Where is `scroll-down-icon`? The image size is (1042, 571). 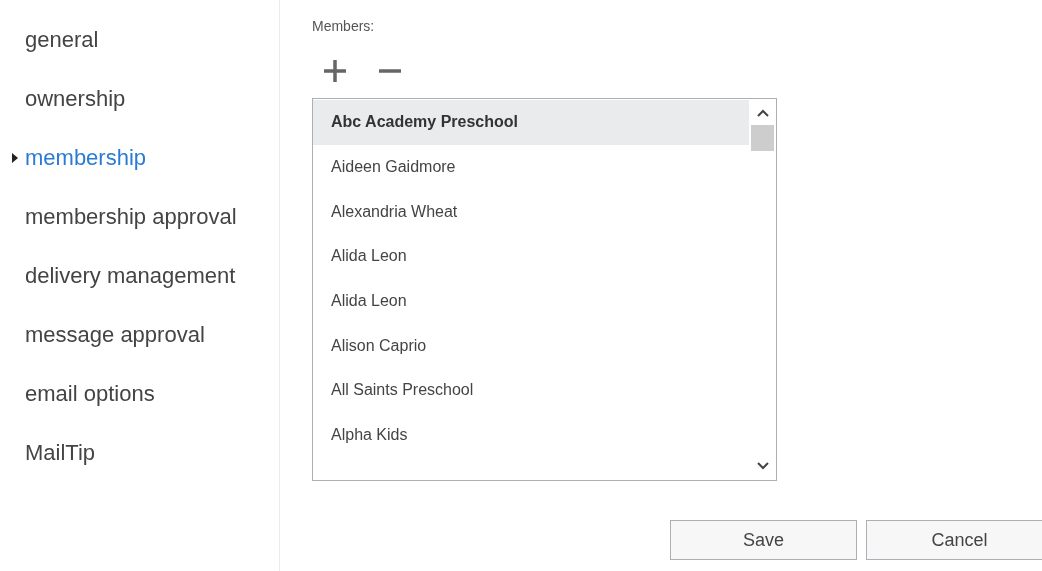
scroll-down-icon is located at coordinates (762, 466).